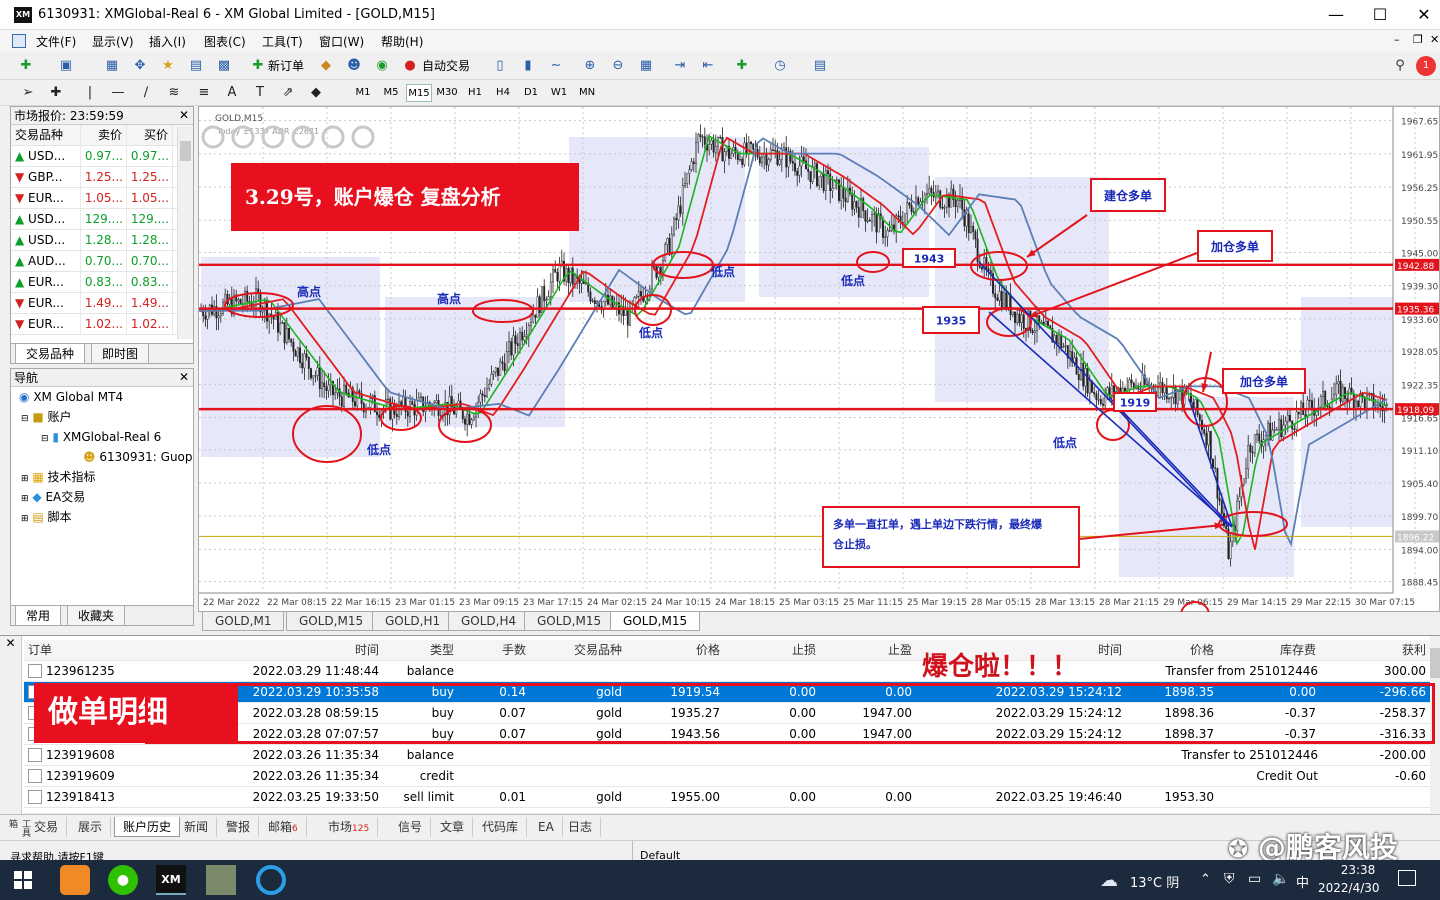 The height and width of the screenshot is (900, 1440). What do you see at coordinates (590, 66) in the screenshot?
I see `zoom-in-icon: ⊕` at bounding box center [590, 66].